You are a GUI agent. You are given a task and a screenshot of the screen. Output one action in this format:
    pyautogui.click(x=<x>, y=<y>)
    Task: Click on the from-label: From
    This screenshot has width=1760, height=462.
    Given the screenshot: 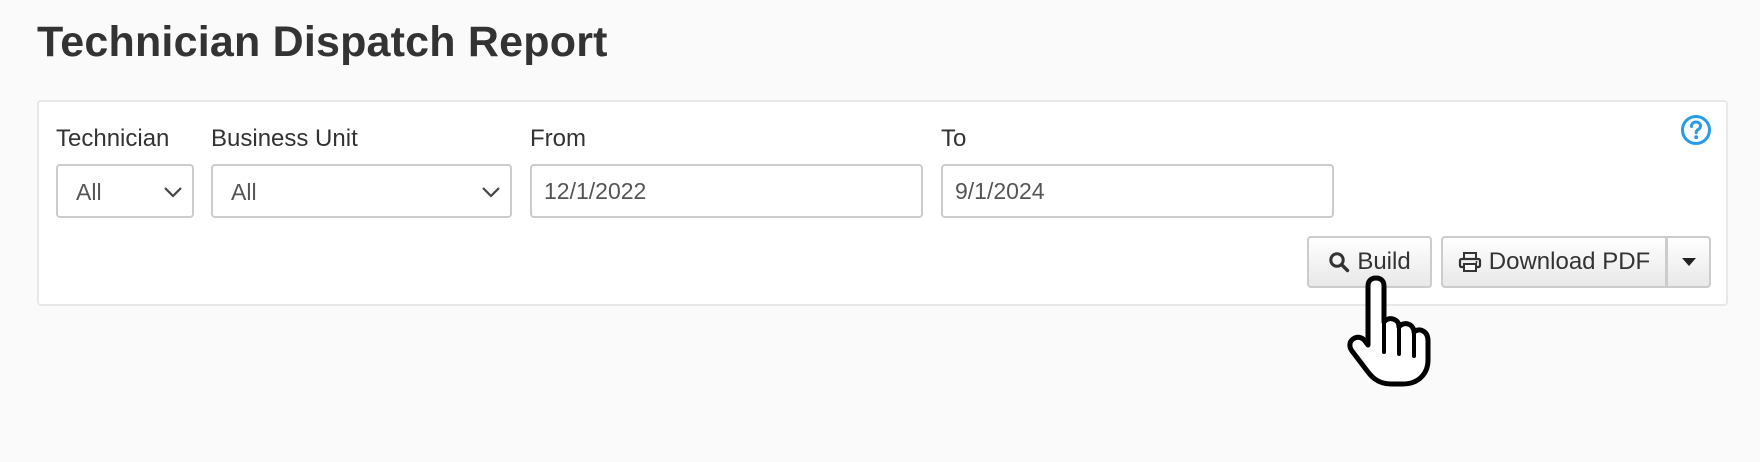 What is the action you would take?
    pyautogui.click(x=558, y=138)
    